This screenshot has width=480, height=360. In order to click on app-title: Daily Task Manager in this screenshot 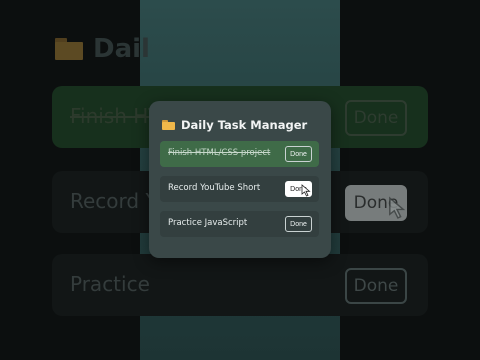, I will do `click(244, 125)`.